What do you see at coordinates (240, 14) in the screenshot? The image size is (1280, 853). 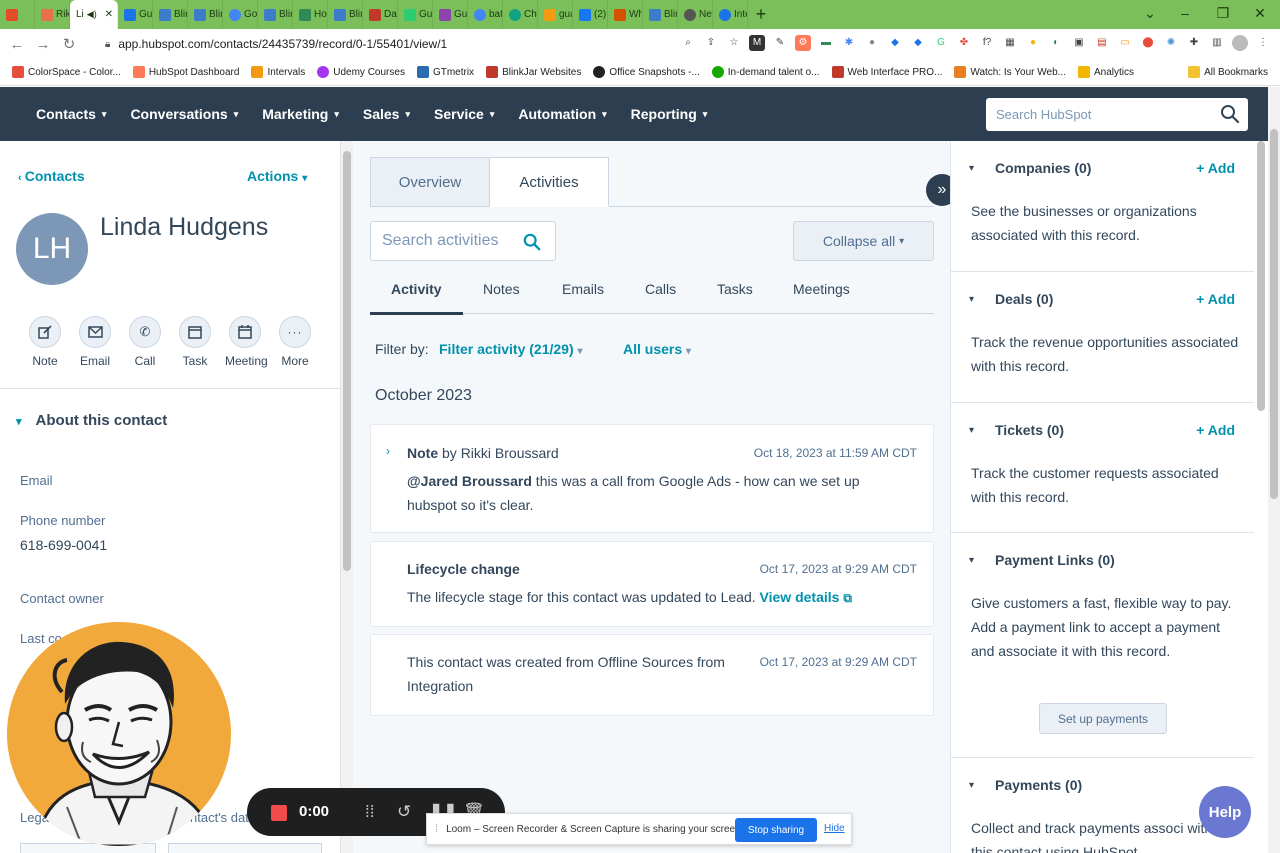 I see `browser-tab: Goo` at bounding box center [240, 14].